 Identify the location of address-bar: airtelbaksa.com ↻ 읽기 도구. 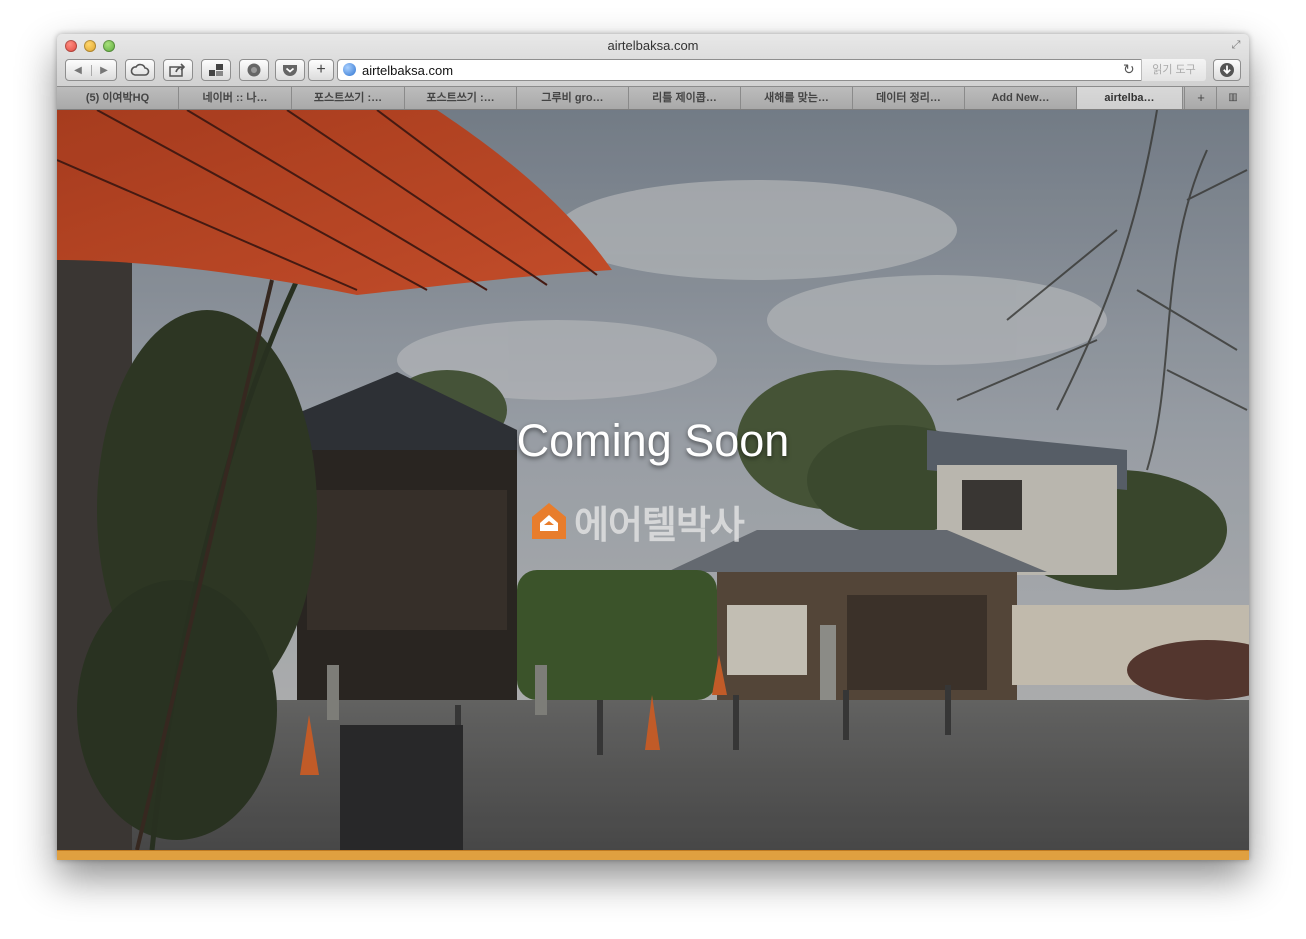
(771, 70).